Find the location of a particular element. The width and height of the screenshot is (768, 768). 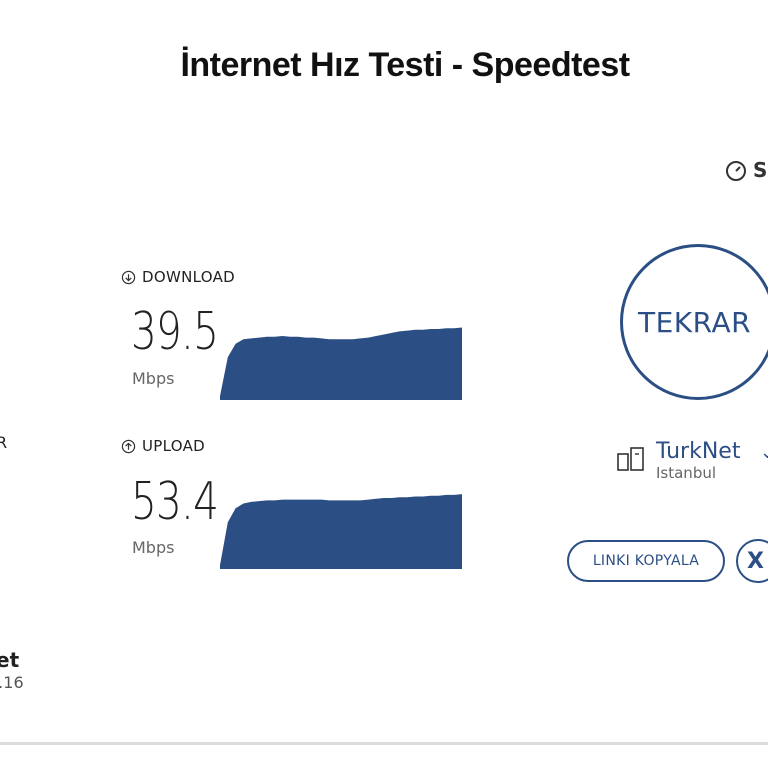

download-label: DOWNLOAD is located at coordinates (178, 277).